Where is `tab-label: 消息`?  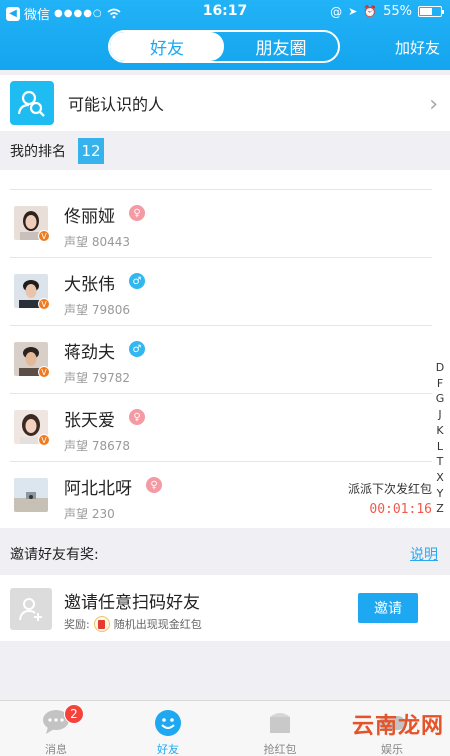
tab-label: 消息 is located at coordinates (56, 749).